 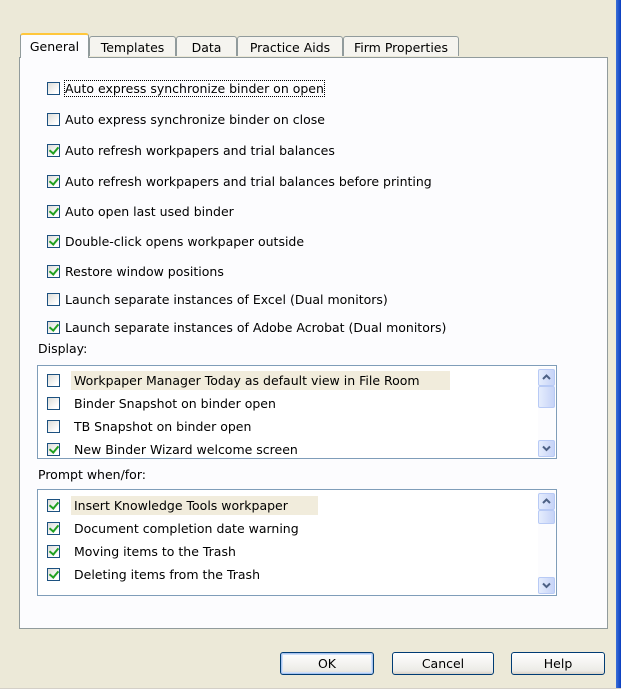 What do you see at coordinates (132, 46) in the screenshot?
I see `tab-templates: Templates` at bounding box center [132, 46].